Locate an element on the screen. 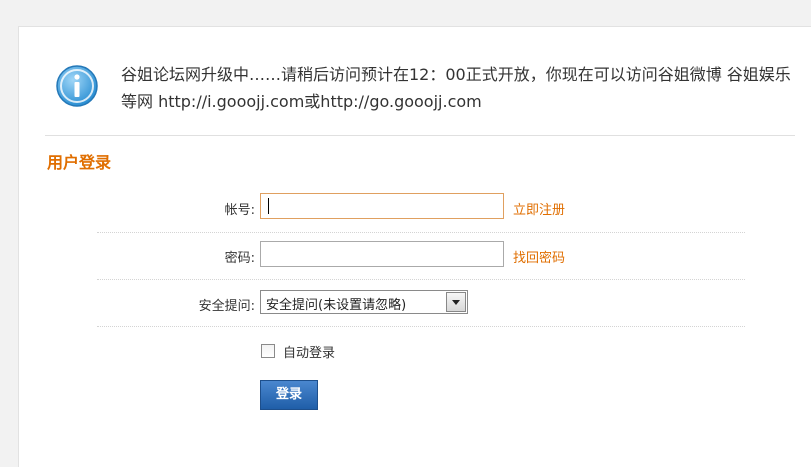 The height and width of the screenshot is (467, 811). login-button: 登录 is located at coordinates (289, 395).